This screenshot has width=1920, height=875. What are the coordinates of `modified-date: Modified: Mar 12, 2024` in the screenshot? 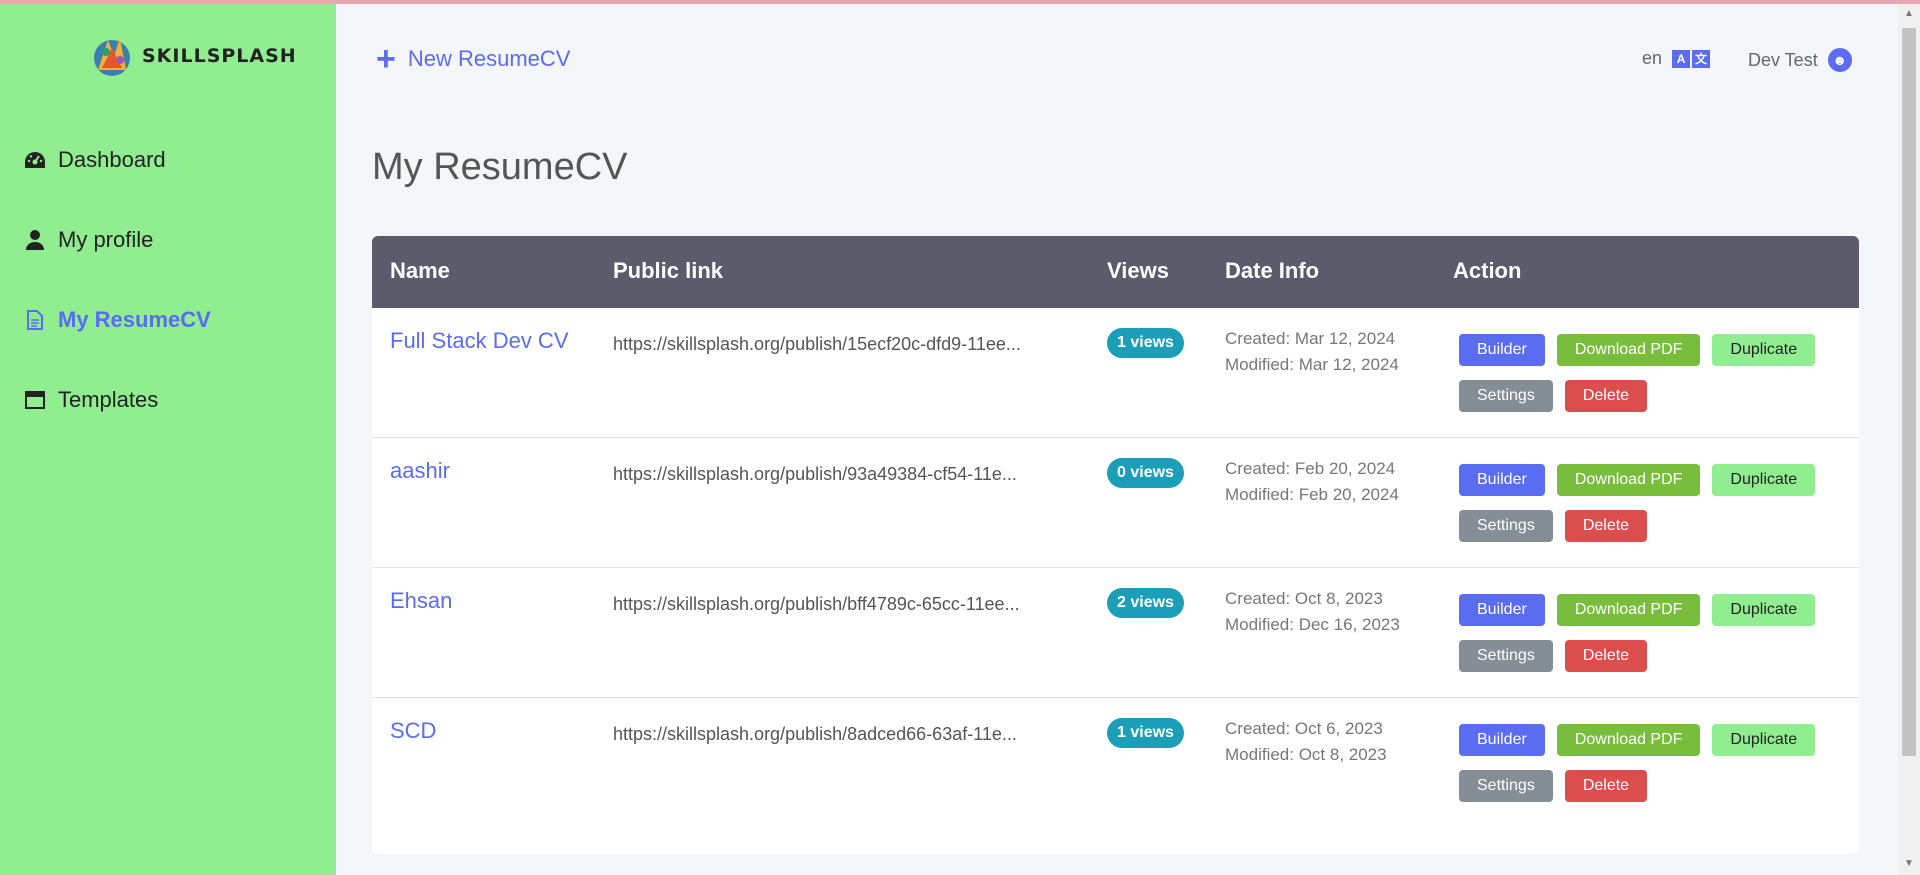 It's located at (1312, 364).